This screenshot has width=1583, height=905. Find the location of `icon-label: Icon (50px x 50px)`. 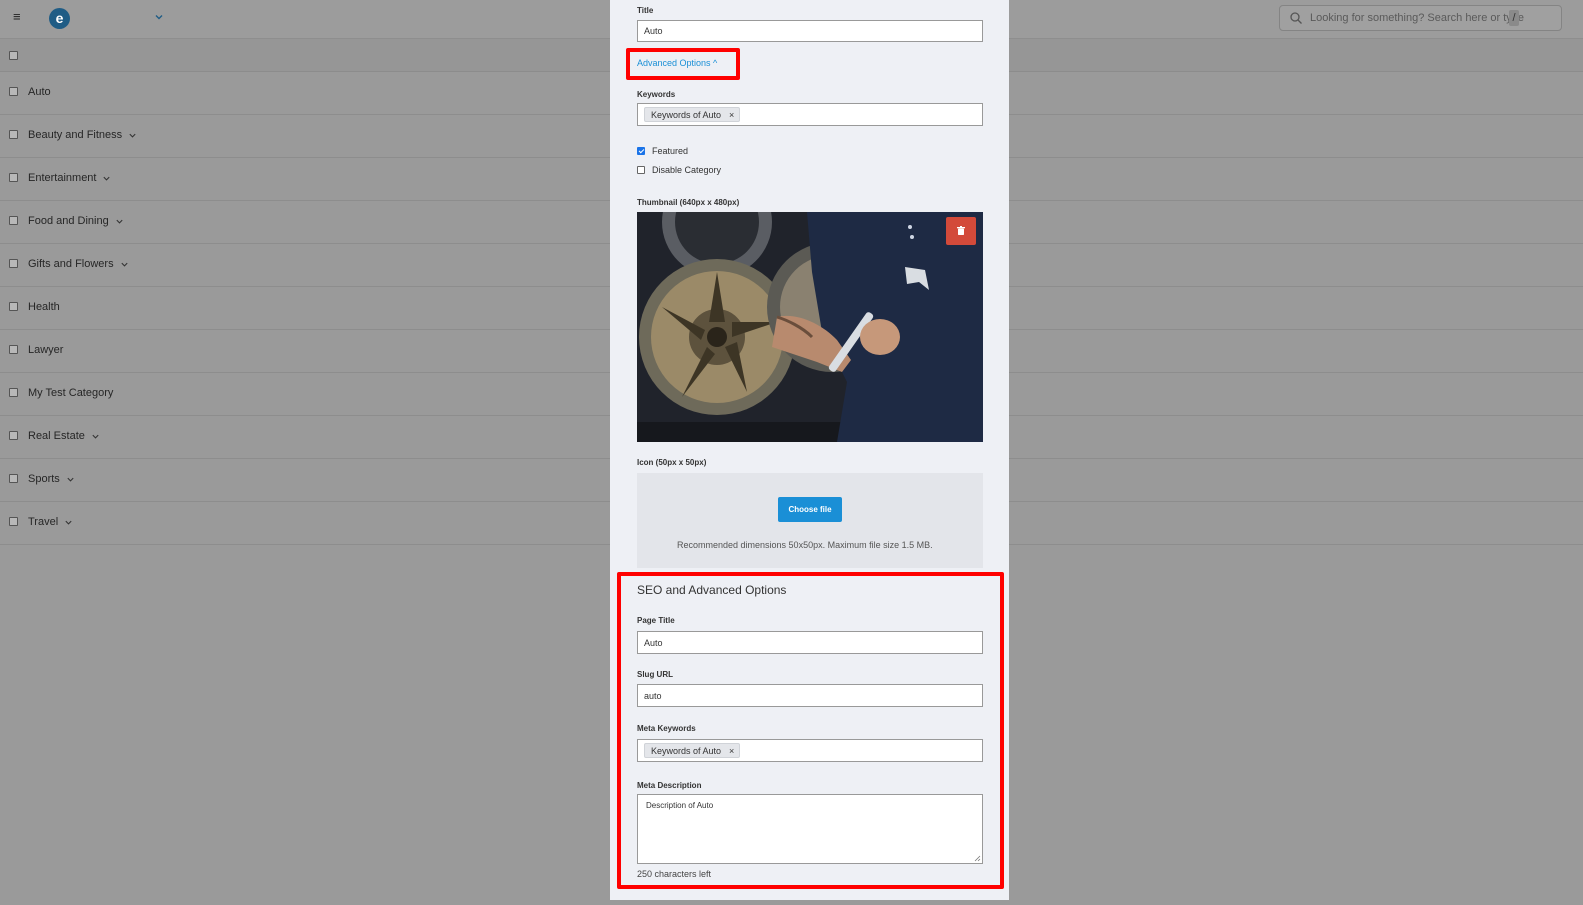

icon-label: Icon (50px x 50px) is located at coordinates (672, 462).